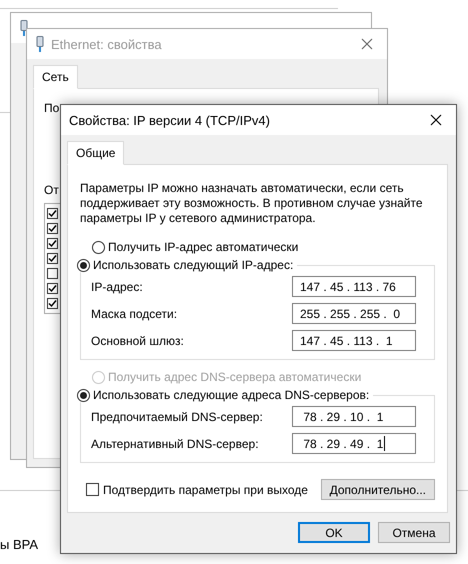 Image resolution: width=468 pixels, height=564 pixels. What do you see at coordinates (263, 247) in the screenshot?
I see `radio-option: Получить IP-адрес автоматически` at bounding box center [263, 247].